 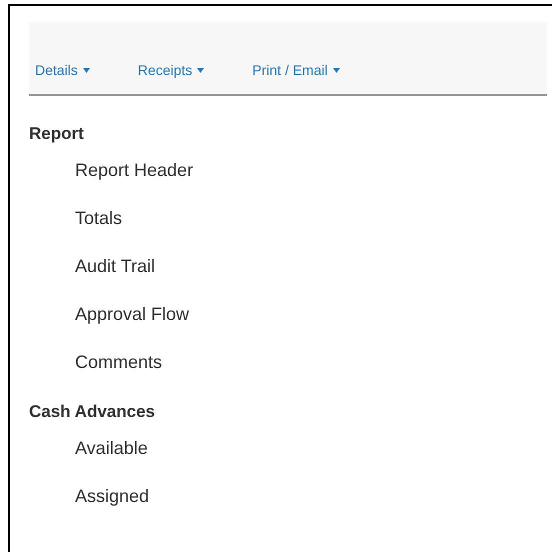 I want to click on section-heading: Cash Advances, so click(x=92, y=412).